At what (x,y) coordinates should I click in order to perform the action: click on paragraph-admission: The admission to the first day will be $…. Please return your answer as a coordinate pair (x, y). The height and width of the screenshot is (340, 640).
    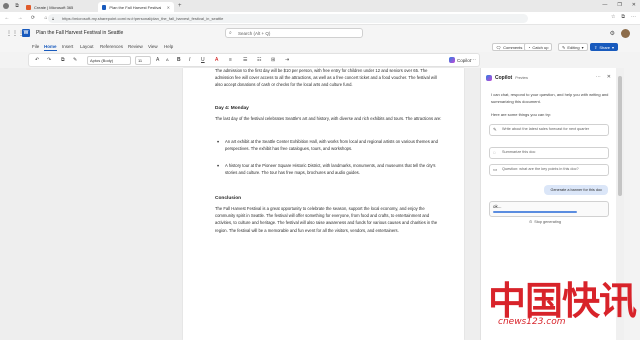
    Looking at the image, I should click on (326, 78).